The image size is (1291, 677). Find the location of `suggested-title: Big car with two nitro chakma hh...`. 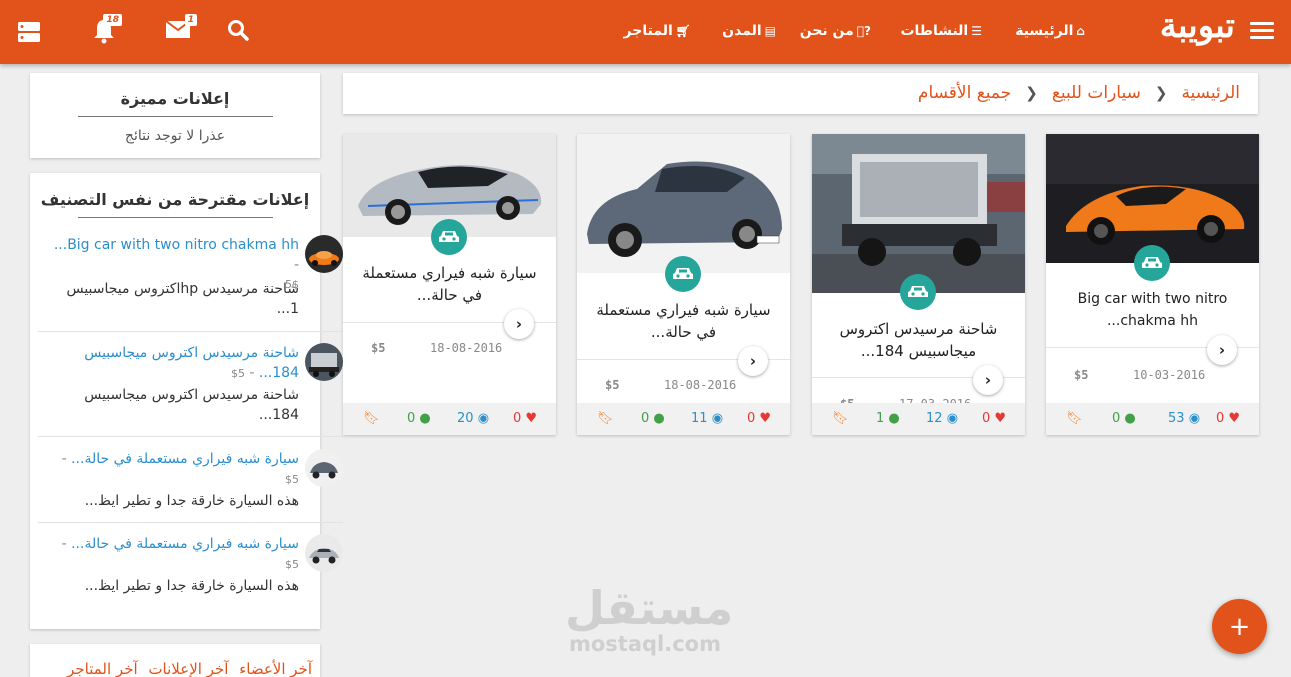

suggested-title: Big car with two nitro chakma hh... is located at coordinates (176, 245).